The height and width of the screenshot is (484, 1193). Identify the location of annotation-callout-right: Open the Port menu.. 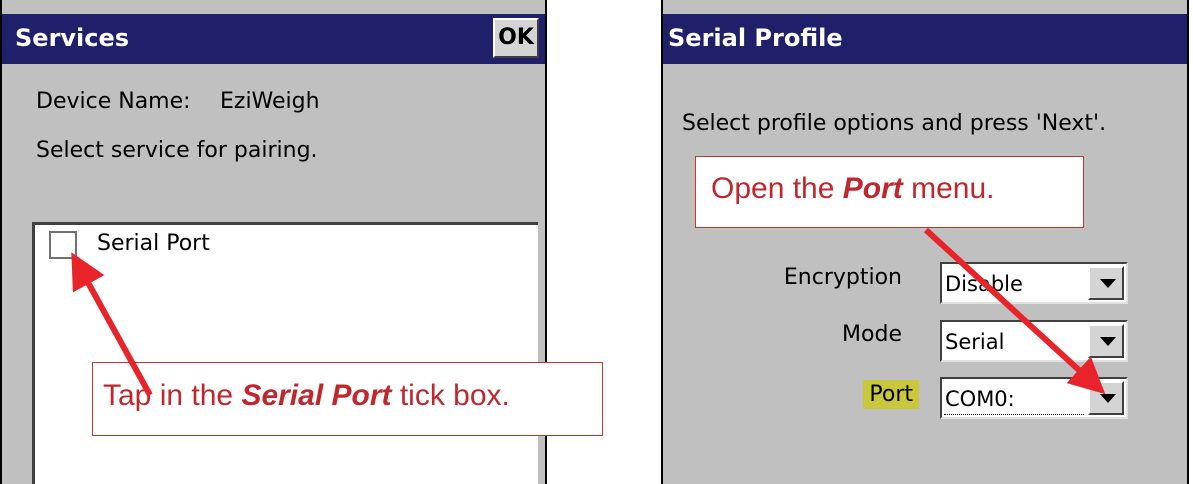
(889, 192).